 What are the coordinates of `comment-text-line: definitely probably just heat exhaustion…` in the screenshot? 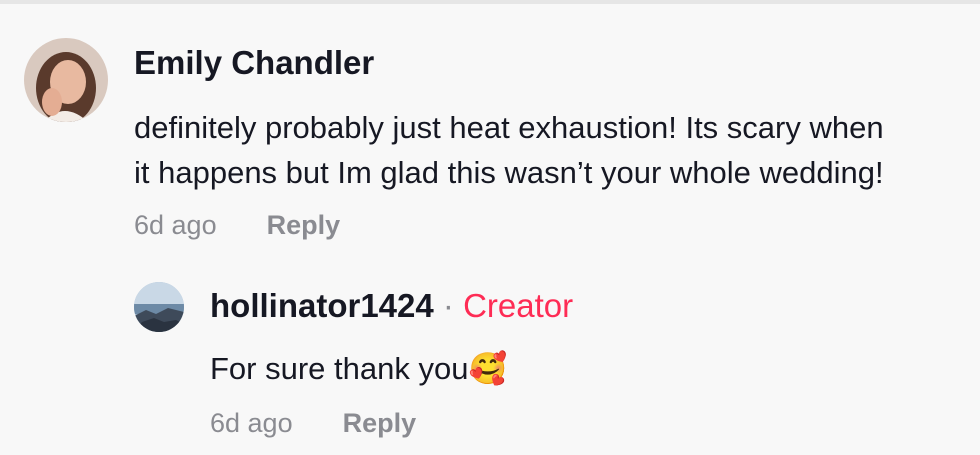 It's located at (509, 127).